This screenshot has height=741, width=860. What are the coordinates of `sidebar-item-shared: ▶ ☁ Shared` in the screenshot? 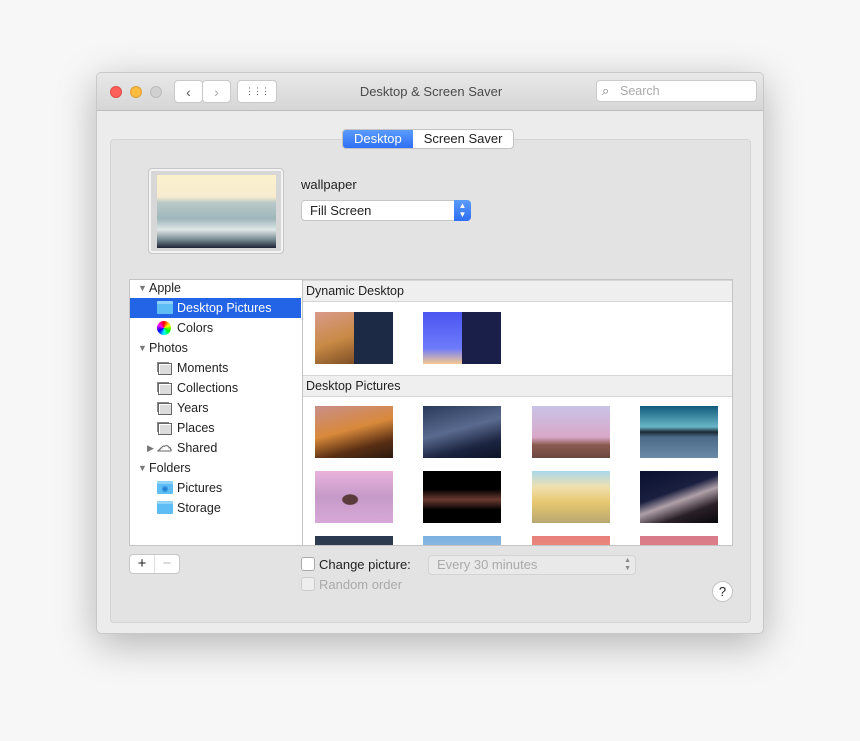 It's located at (215, 448).